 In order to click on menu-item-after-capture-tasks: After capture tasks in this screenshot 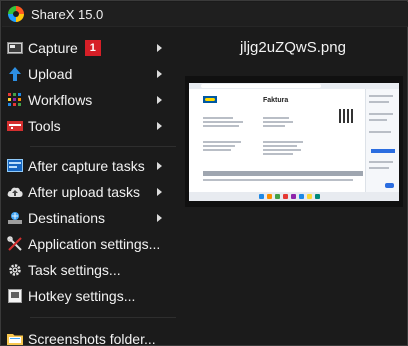, I will do `click(90, 166)`.